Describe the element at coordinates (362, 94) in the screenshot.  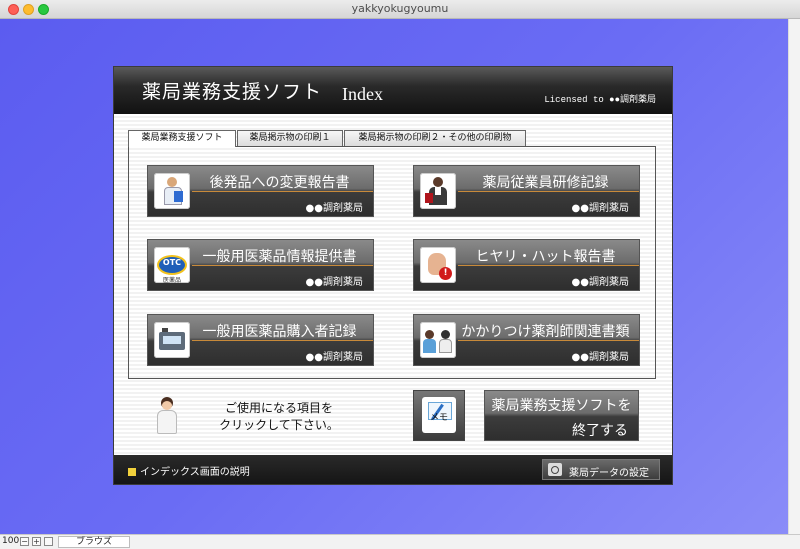
I see `index-label: Index` at that location.